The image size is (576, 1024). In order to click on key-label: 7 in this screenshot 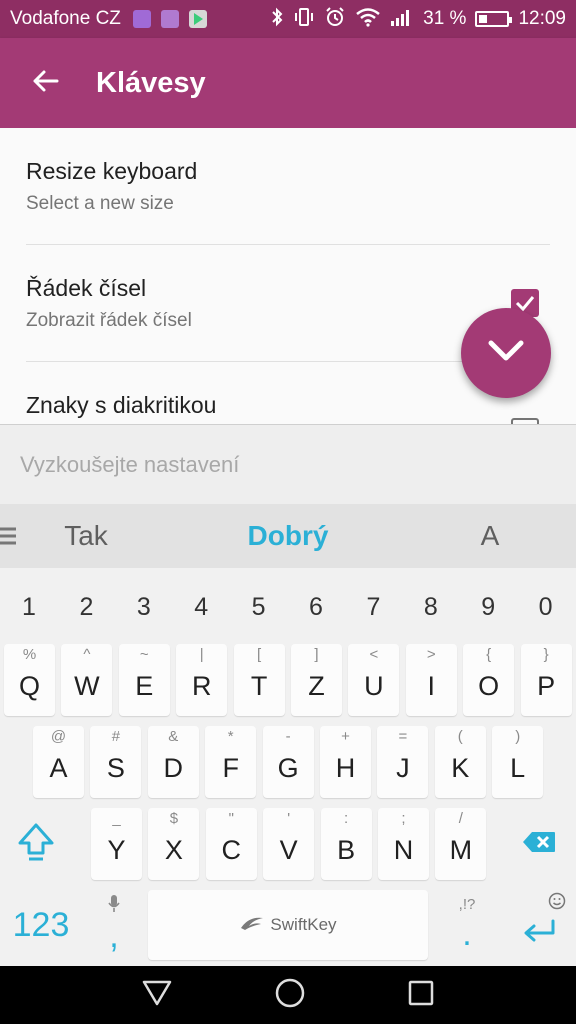, I will do `click(373, 606)`.